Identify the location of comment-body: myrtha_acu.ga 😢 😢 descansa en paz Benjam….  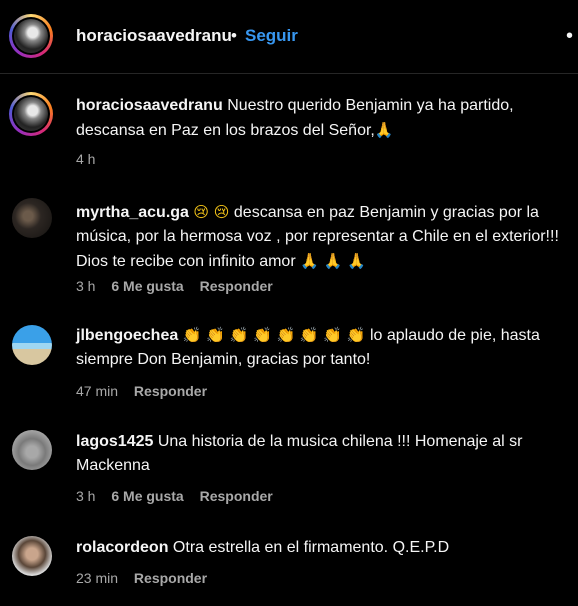
(321, 237).